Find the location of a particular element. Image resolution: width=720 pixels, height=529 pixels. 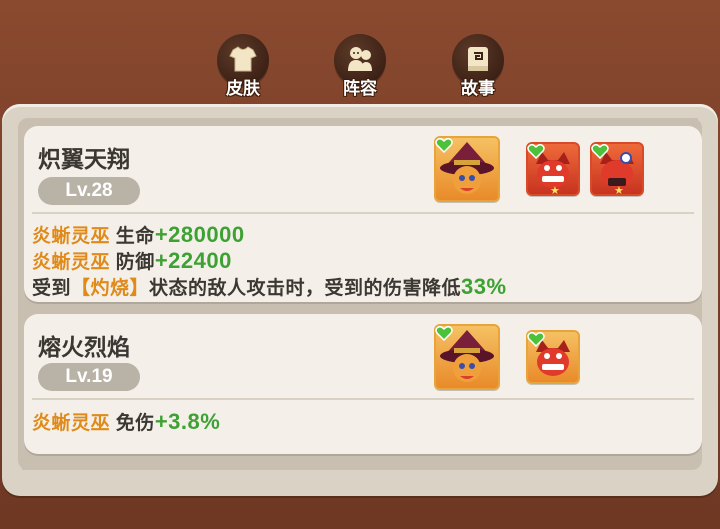

lineup-title: 炽翼天翔 is located at coordinates (84, 159).